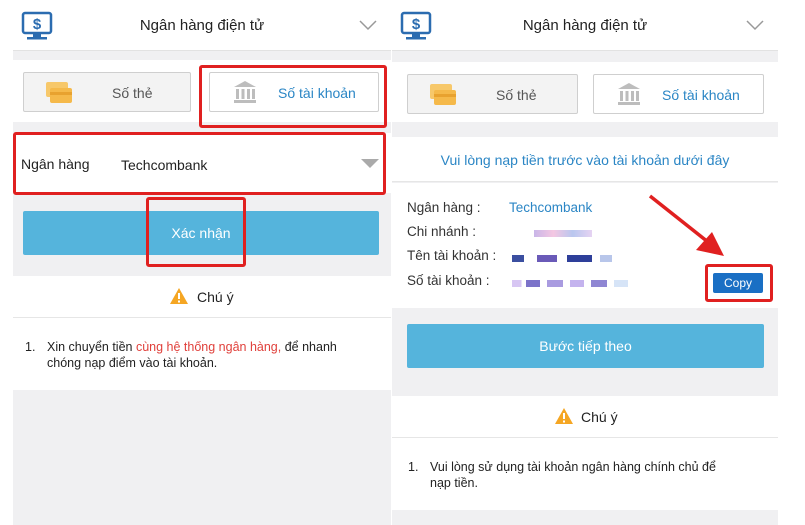 Image resolution: width=805 pixels, height=525 pixels. I want to click on bank-value: Techcombank, so click(551, 207).